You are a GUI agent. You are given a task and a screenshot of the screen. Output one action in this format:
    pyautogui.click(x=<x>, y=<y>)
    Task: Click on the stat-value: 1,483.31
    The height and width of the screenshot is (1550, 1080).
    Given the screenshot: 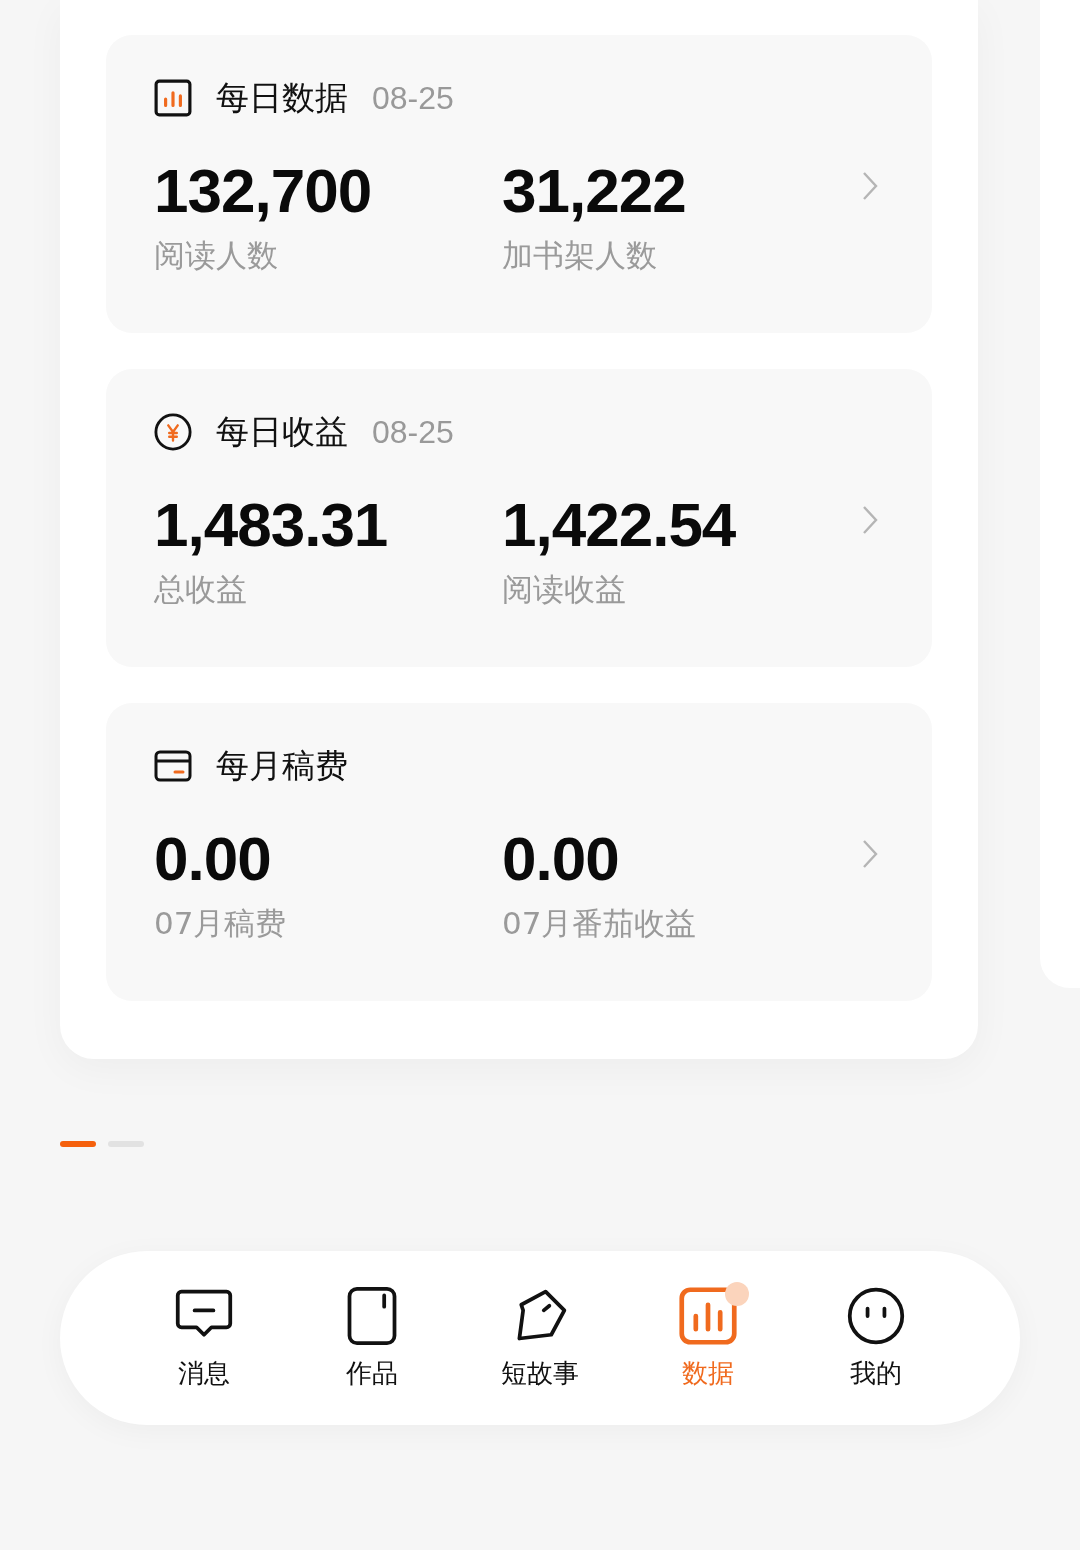 What is the action you would take?
    pyautogui.click(x=271, y=525)
    